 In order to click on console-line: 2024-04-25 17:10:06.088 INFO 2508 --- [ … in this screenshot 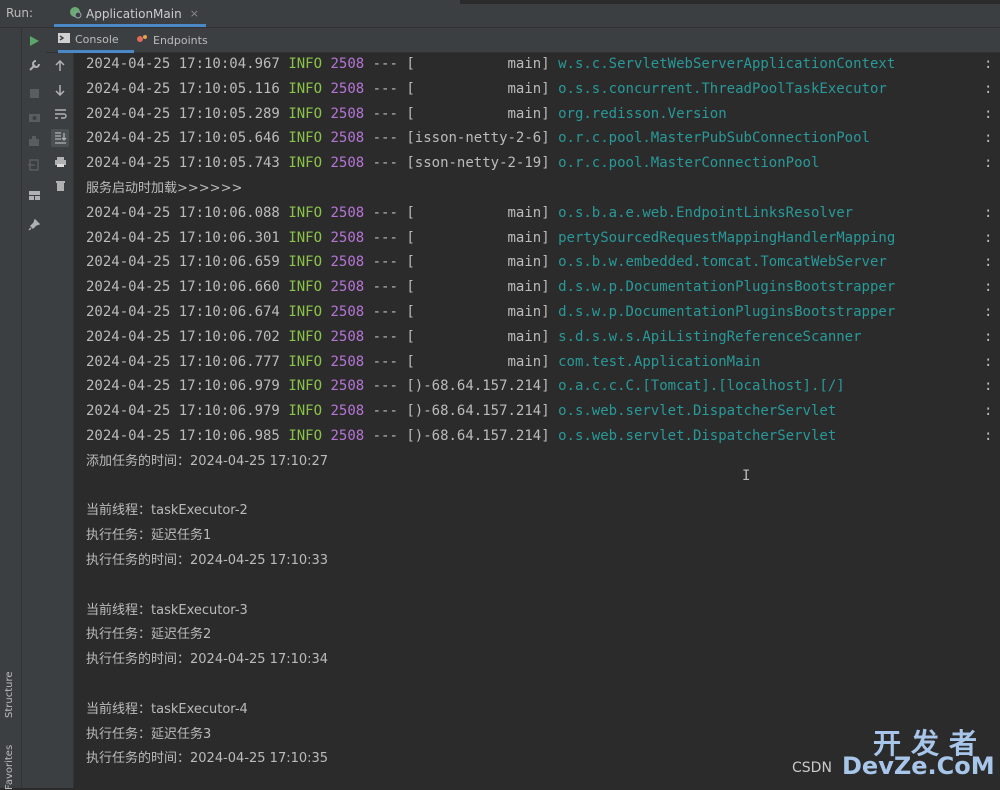, I will do `click(539, 213)`.